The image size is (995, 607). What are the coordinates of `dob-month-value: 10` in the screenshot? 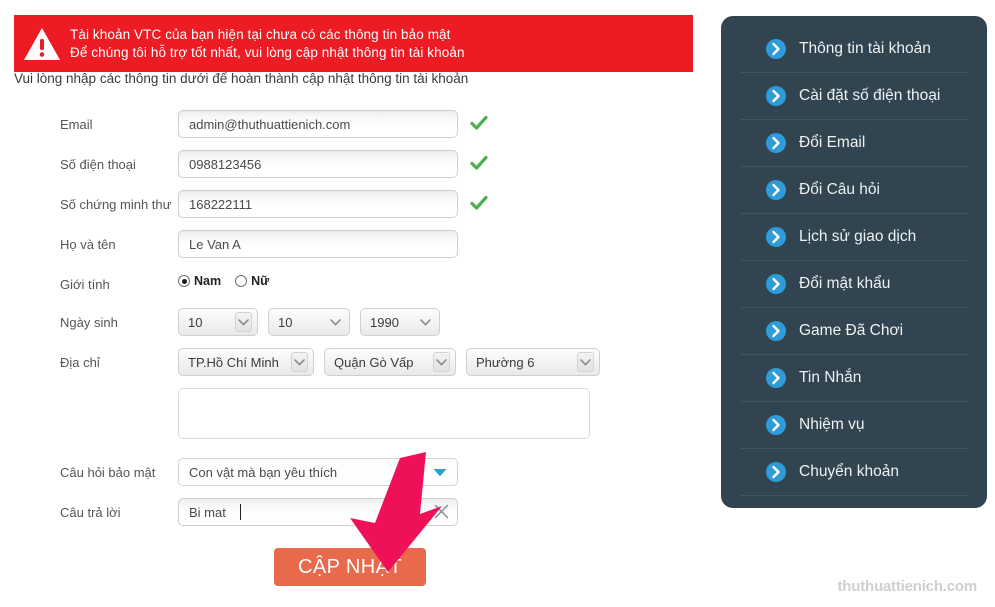 It's located at (285, 322).